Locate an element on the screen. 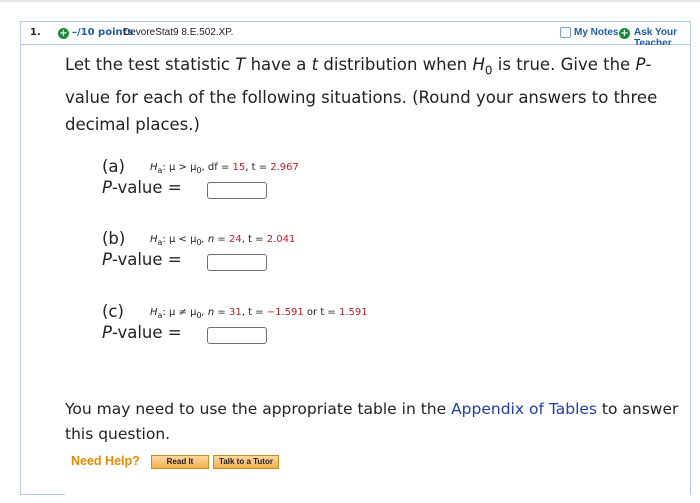 This screenshot has width=700, height=503. need-help-label: Need Help? is located at coordinates (105, 461).